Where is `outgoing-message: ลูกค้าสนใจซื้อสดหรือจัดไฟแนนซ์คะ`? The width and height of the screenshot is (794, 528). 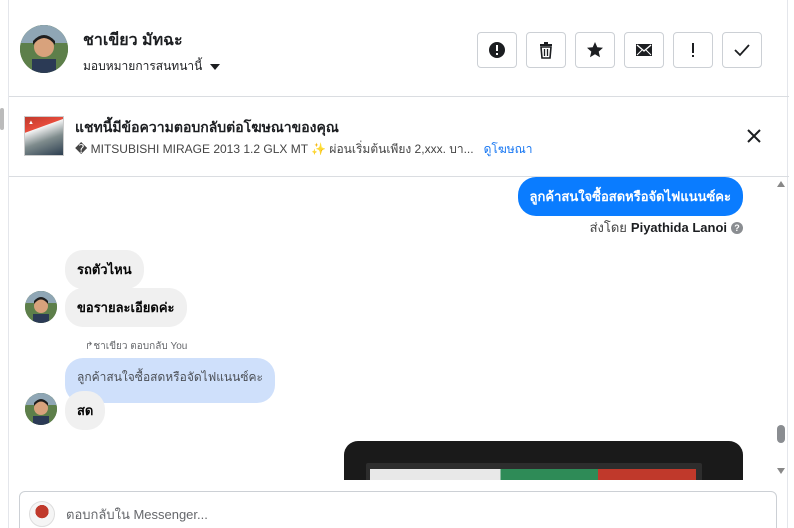 outgoing-message: ลูกค้าสนใจซื้อสดหรือจัดไฟแนนซ์คะ is located at coordinates (630, 196).